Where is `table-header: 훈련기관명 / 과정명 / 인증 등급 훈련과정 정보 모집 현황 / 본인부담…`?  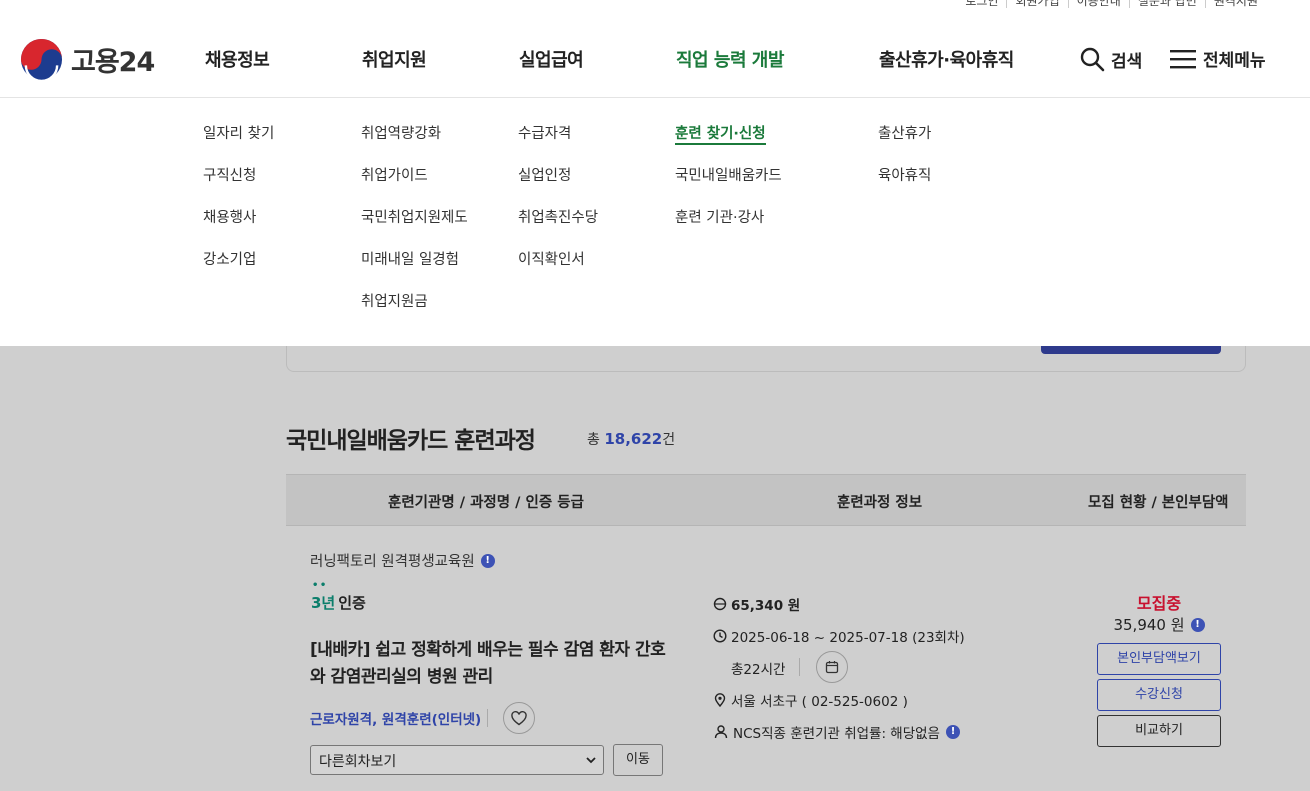
table-header: 훈련기관명 / 과정명 / 인증 등급 훈련과정 정보 모집 현황 / 본인부담… is located at coordinates (766, 500).